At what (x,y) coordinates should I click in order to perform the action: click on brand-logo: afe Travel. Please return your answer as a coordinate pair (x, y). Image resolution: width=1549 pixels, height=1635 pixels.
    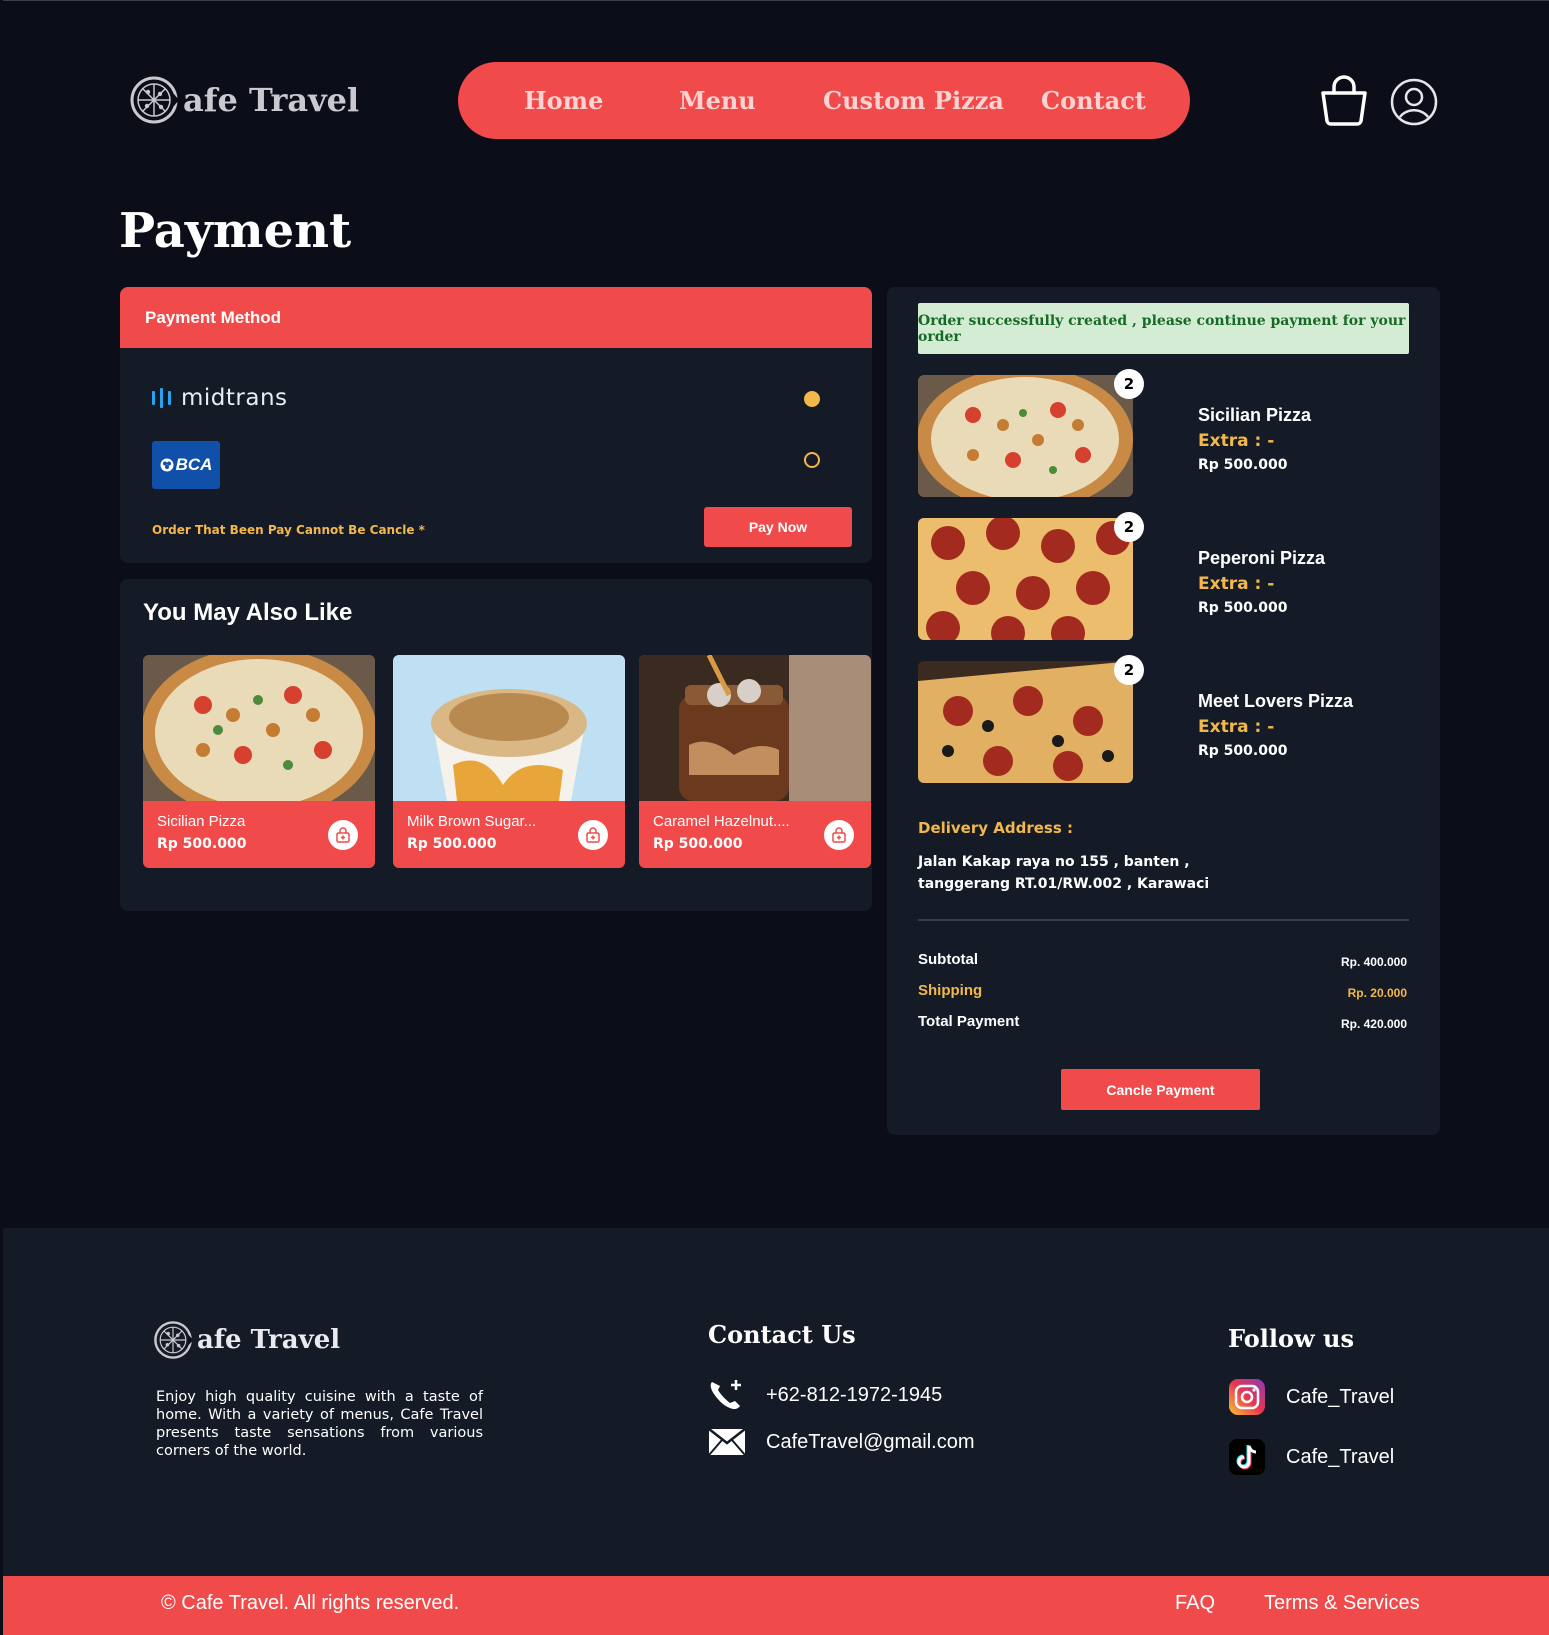
    Looking at the image, I should click on (244, 100).